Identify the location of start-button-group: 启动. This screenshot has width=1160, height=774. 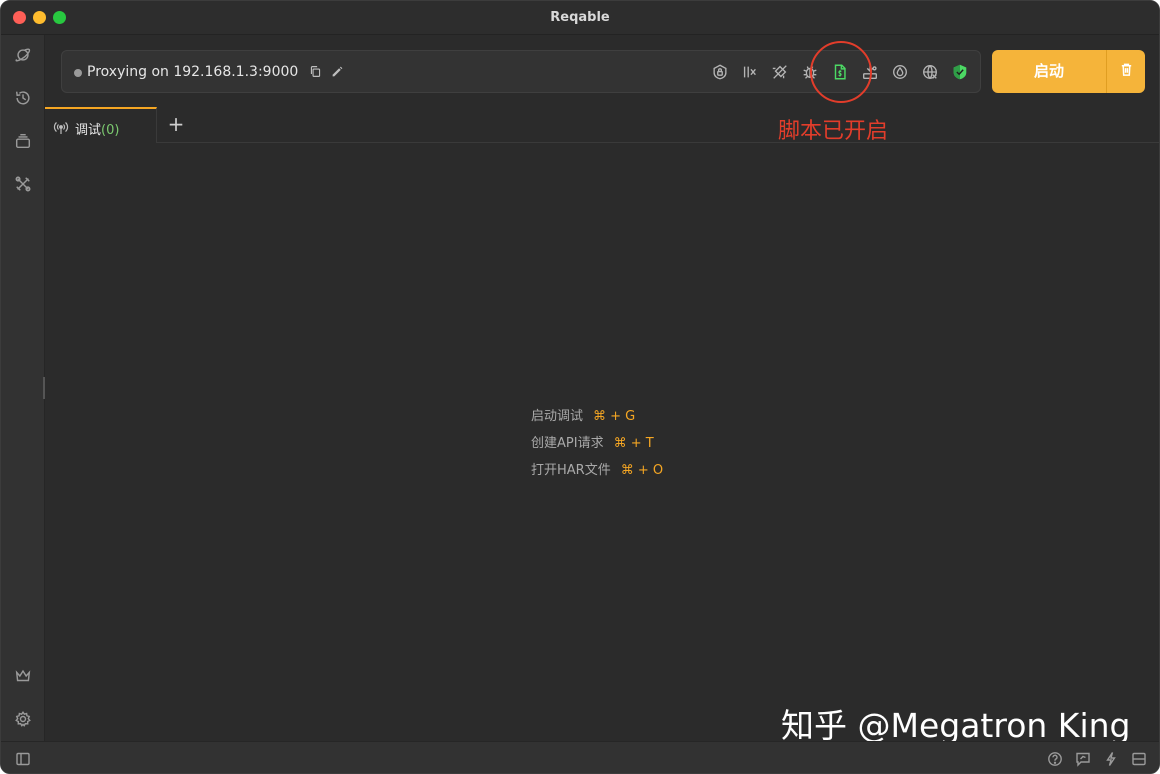
(1068, 71).